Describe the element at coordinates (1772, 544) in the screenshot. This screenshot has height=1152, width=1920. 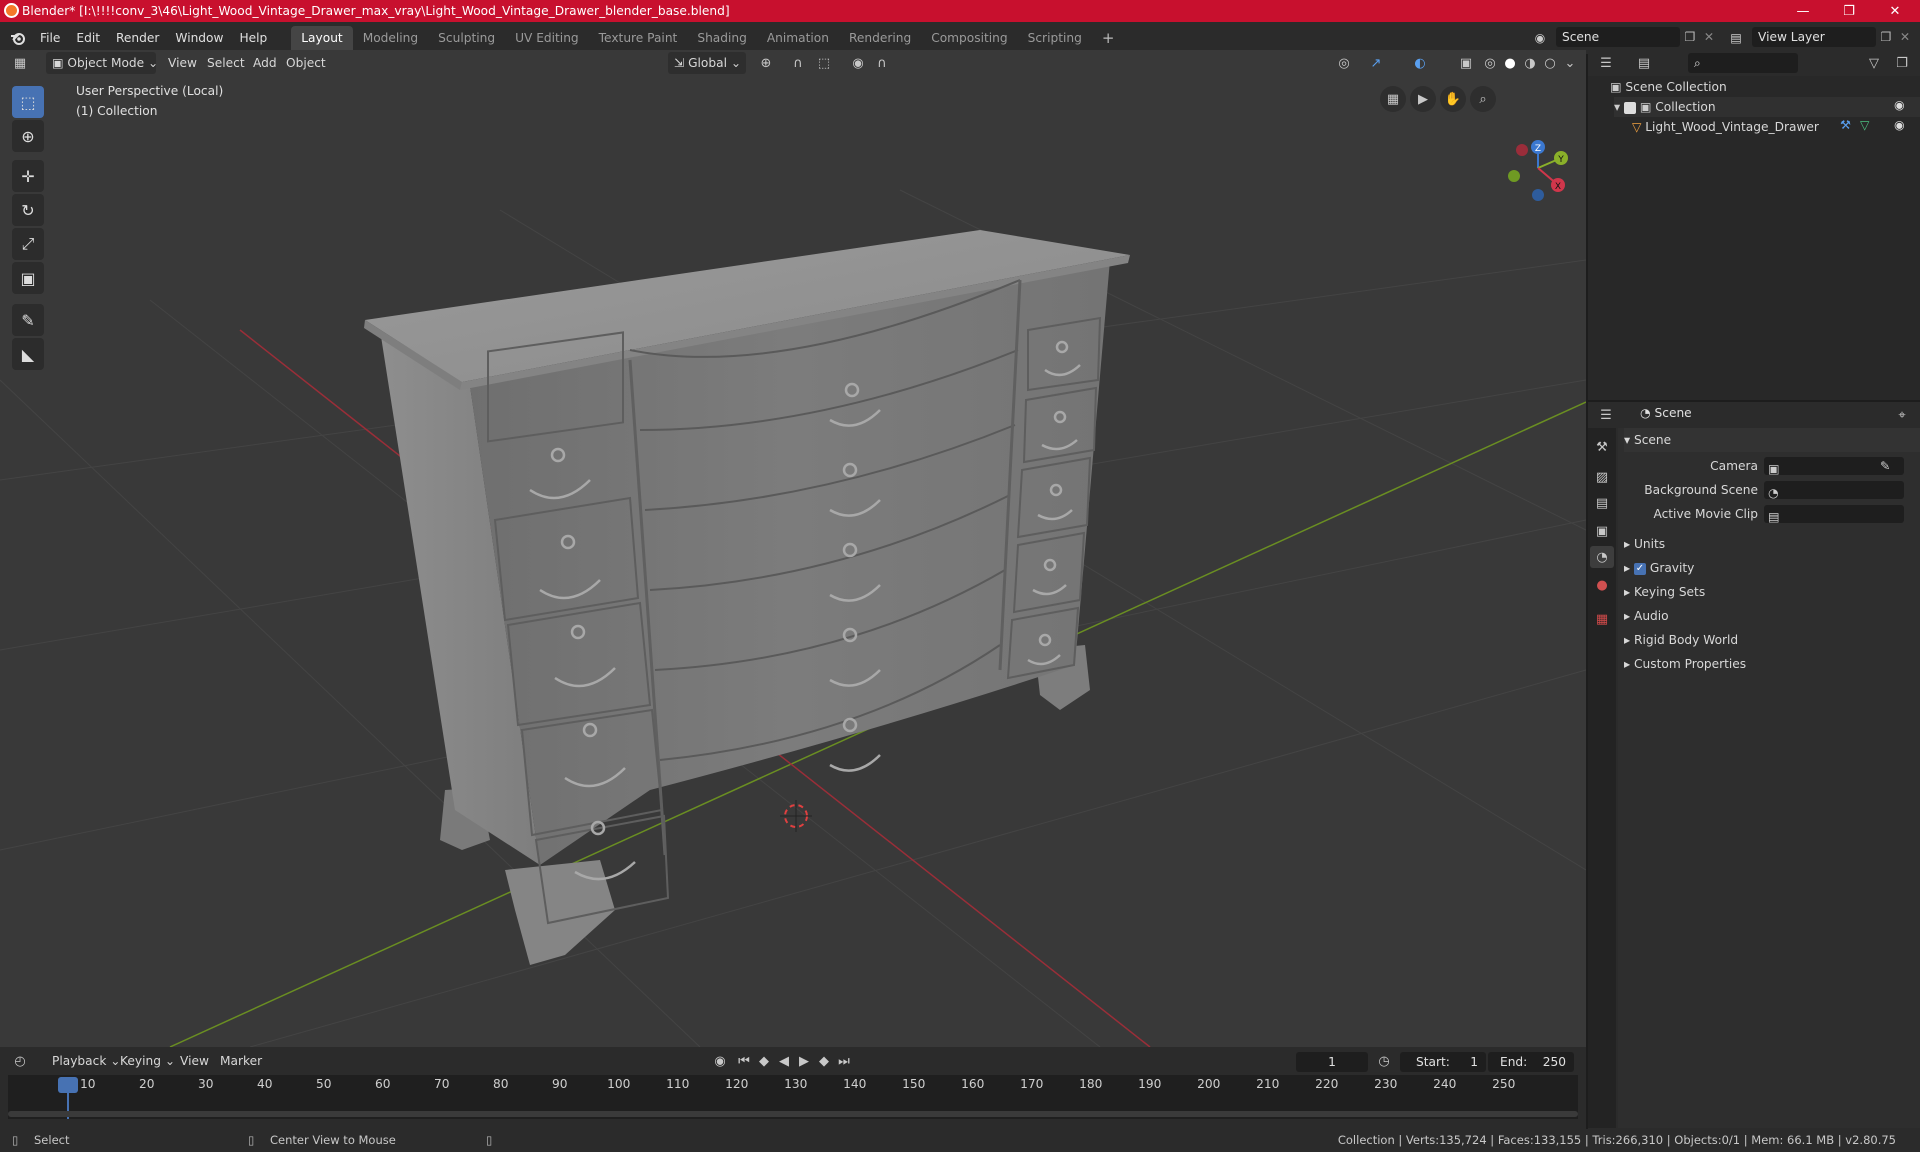
I see `units-panel-header: ▸ Units` at that location.